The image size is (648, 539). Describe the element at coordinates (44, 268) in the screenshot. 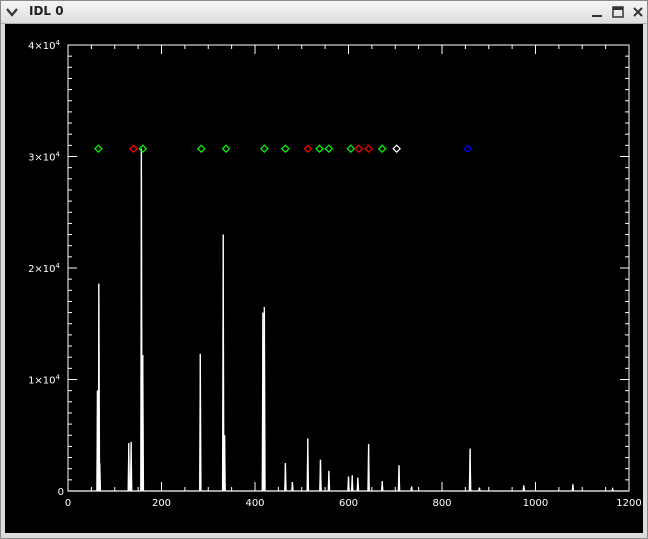

I see `y-tick-label: 2×104` at that location.